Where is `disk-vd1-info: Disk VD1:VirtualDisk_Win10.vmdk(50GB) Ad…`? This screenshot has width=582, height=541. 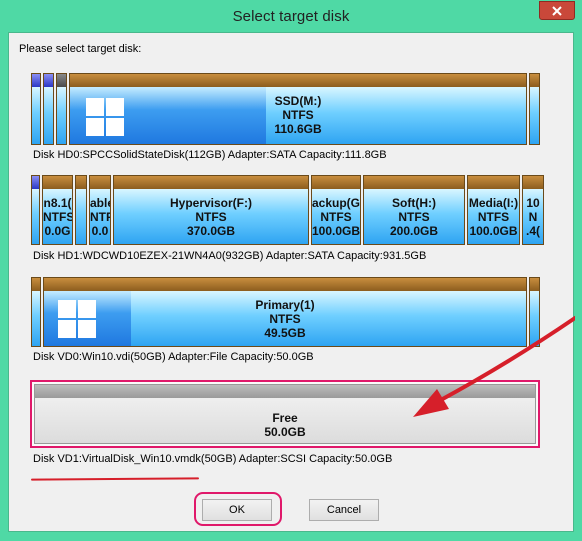
disk-vd1-info: Disk VD1:VirtualDisk_Win10.vmdk(50GB) Ad… is located at coordinates (212, 459).